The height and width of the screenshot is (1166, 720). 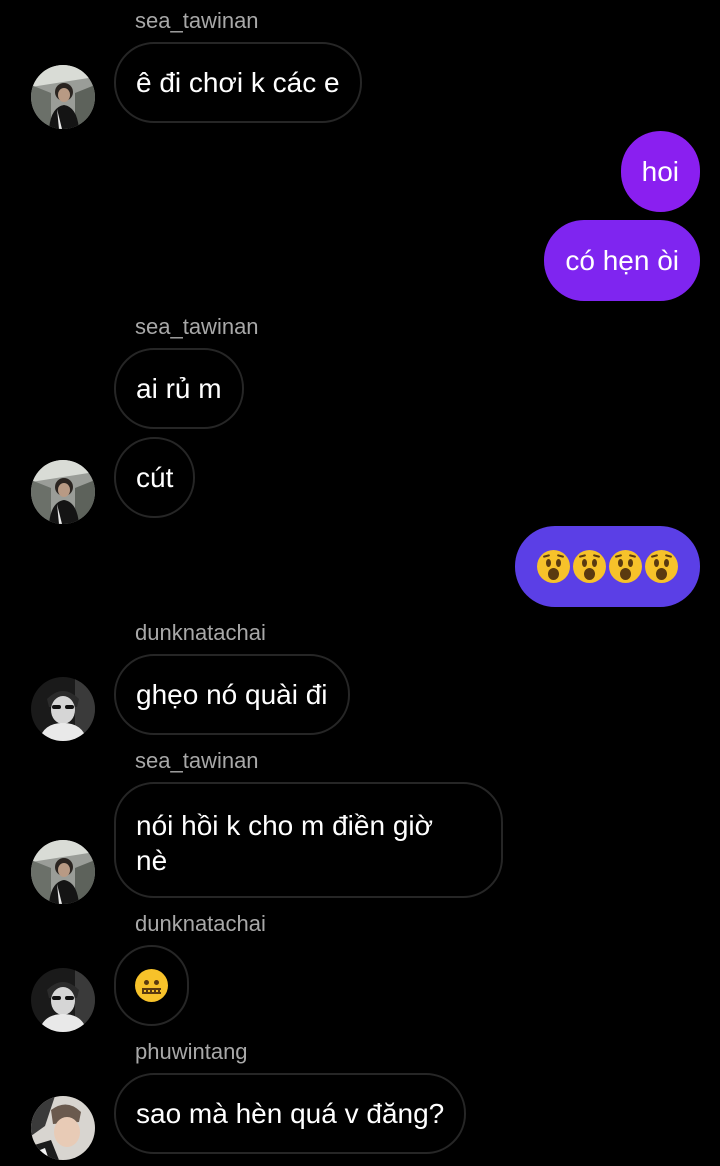 What do you see at coordinates (284, 825) in the screenshot?
I see `message-text-line: nói hồi k cho m điền giờ` at bounding box center [284, 825].